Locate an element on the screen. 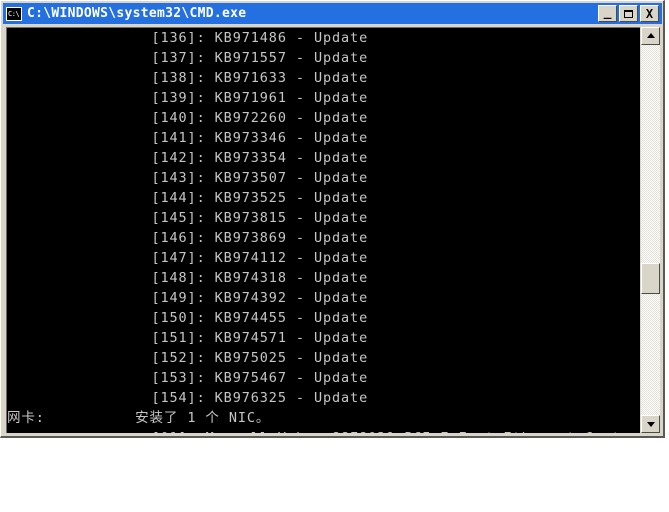 The width and height of the screenshot is (669, 512). console-line: [148]: KB974318 - Update is located at coordinates (188, 278).